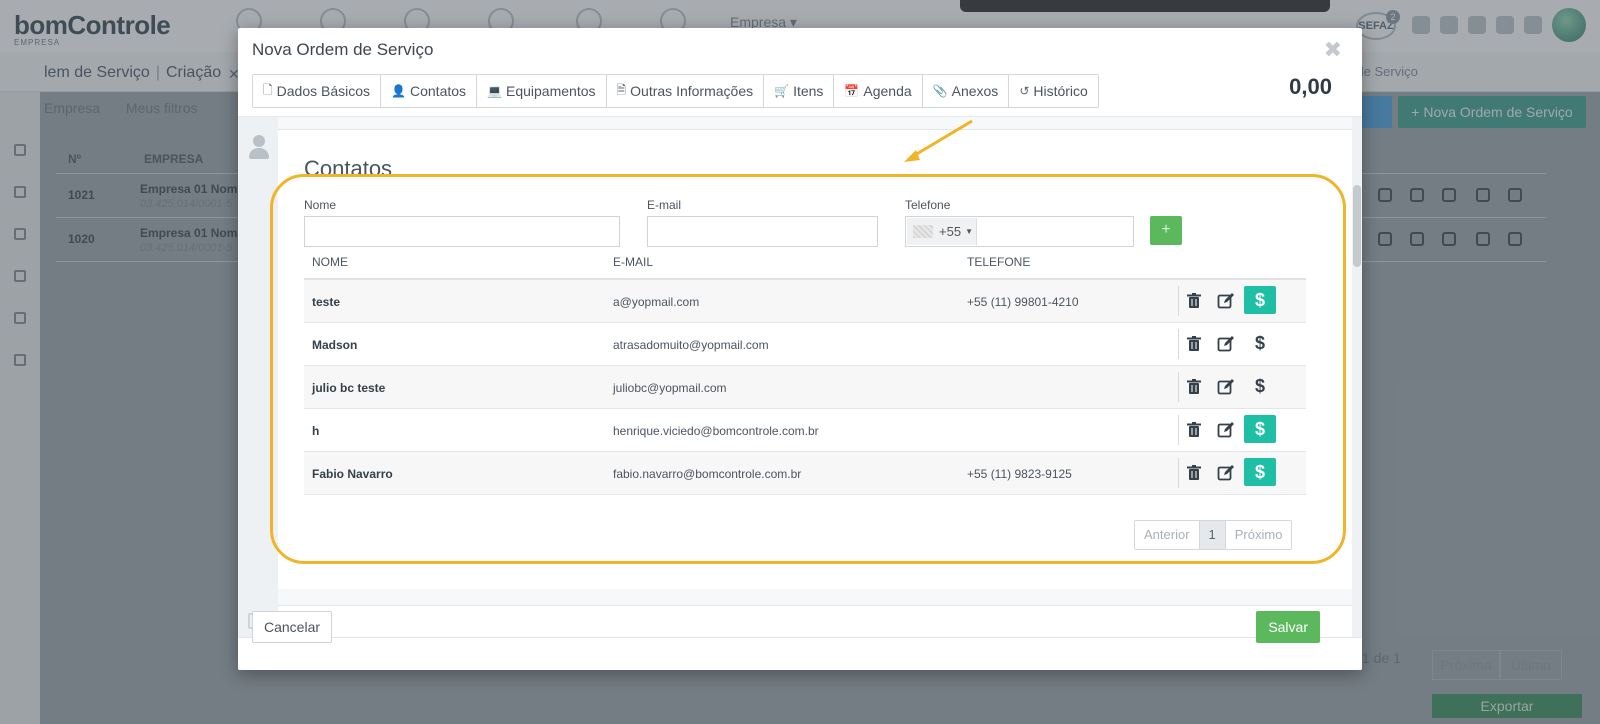 This screenshot has height=724, width=1600. Describe the element at coordinates (805, 344) in the screenshot. I see `table-row: Madson atrasadomuito@yopmail.com $` at that location.